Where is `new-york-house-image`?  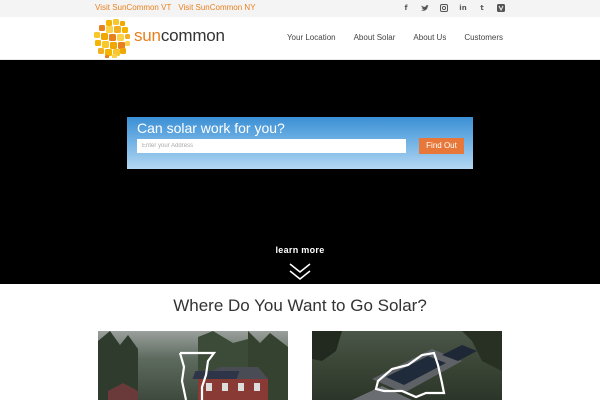
new-york-house-image is located at coordinates (407, 365).